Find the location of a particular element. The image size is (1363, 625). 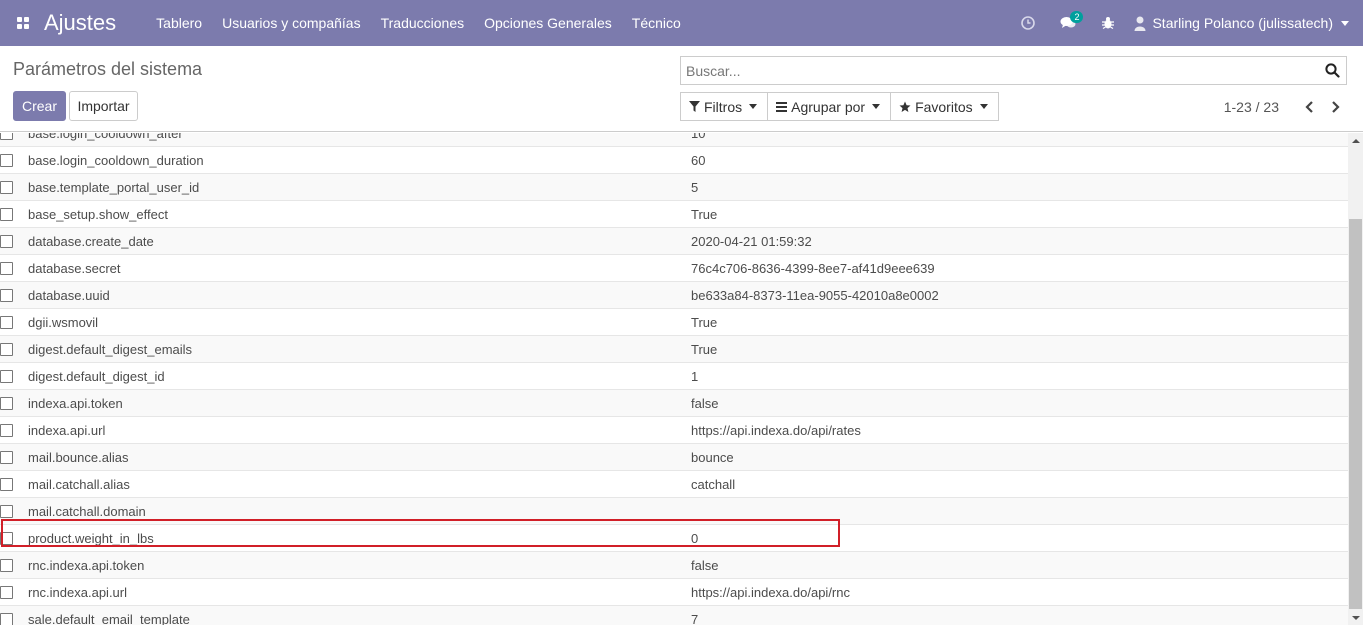

chevron-down-icon is located at coordinates (753, 106).